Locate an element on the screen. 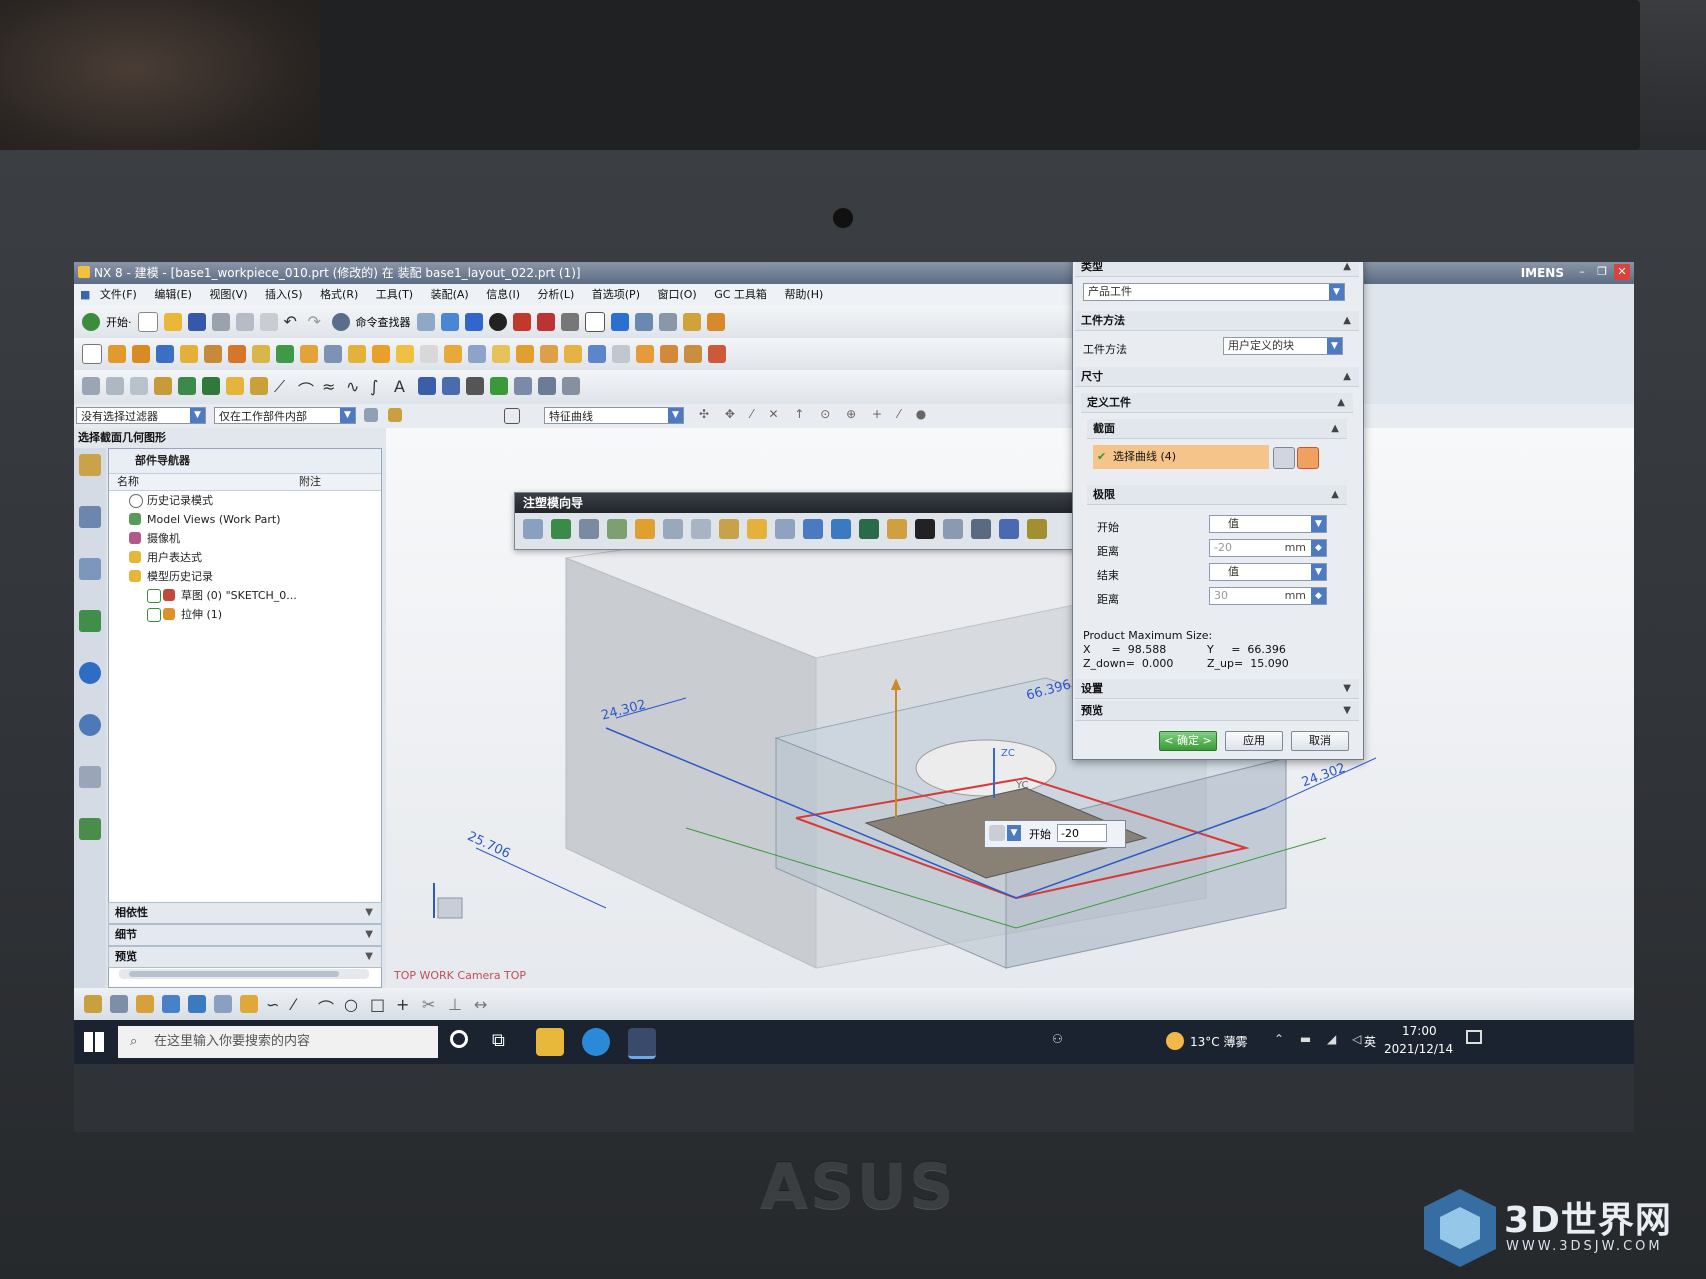  section-define-workpiece: 定义工件 ▲ is located at coordinates (1217, 403).